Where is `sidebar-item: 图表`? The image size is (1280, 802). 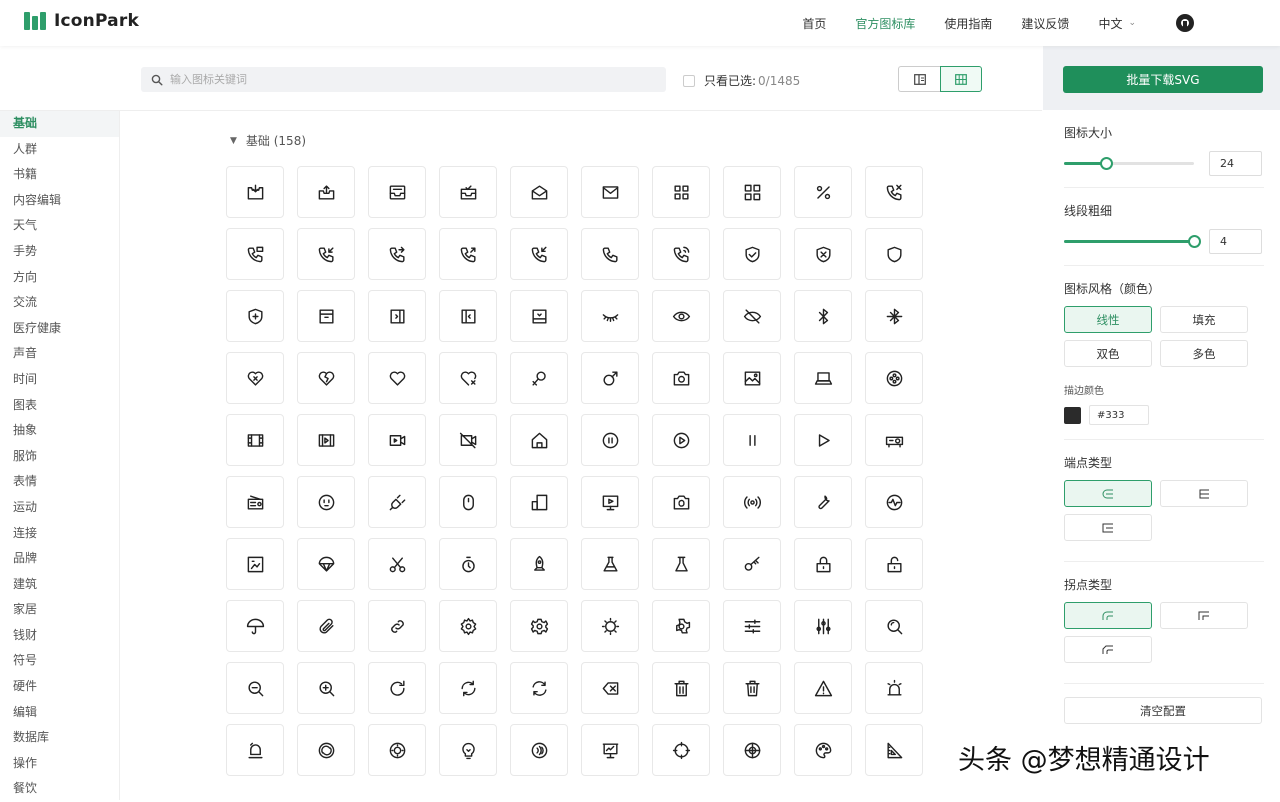 sidebar-item: 图表 is located at coordinates (59, 406).